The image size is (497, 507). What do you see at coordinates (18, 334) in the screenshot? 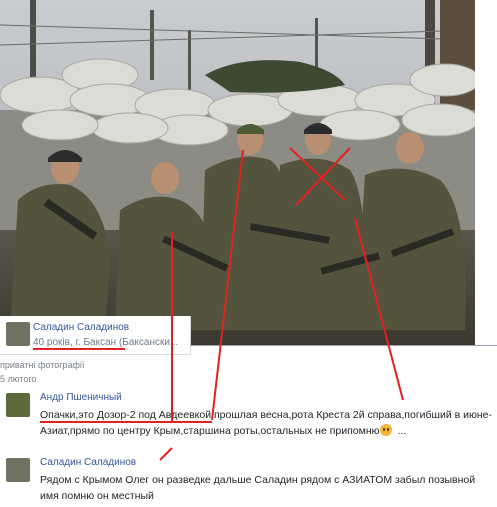
I see `profile-avatar` at bounding box center [18, 334].